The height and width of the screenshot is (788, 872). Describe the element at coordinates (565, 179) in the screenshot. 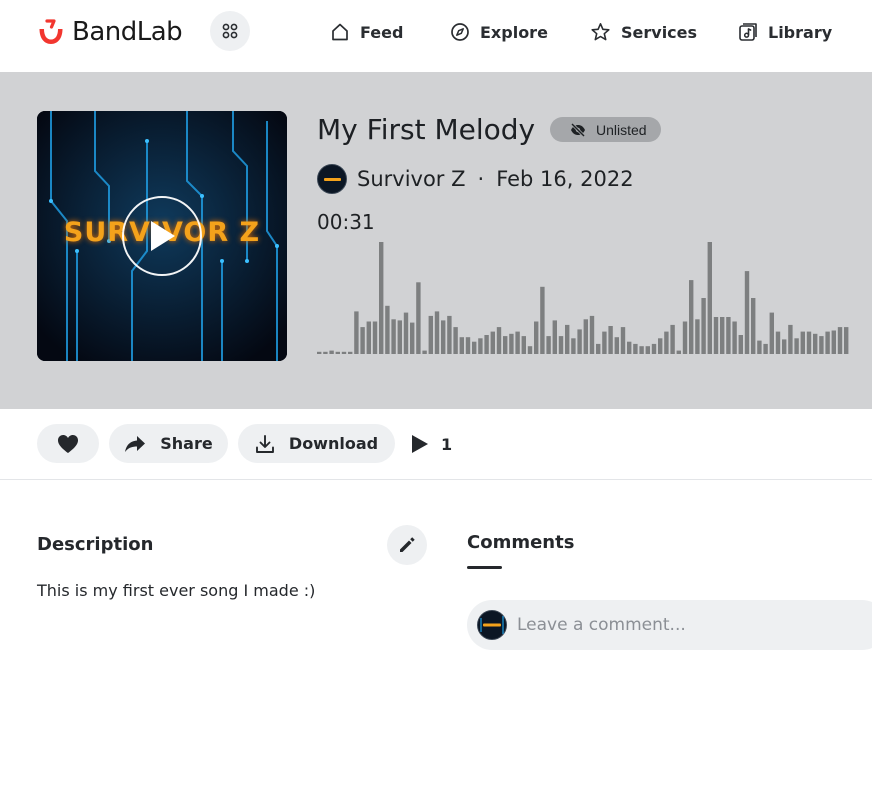

I see `release-date: Feb 16, 2022` at that location.